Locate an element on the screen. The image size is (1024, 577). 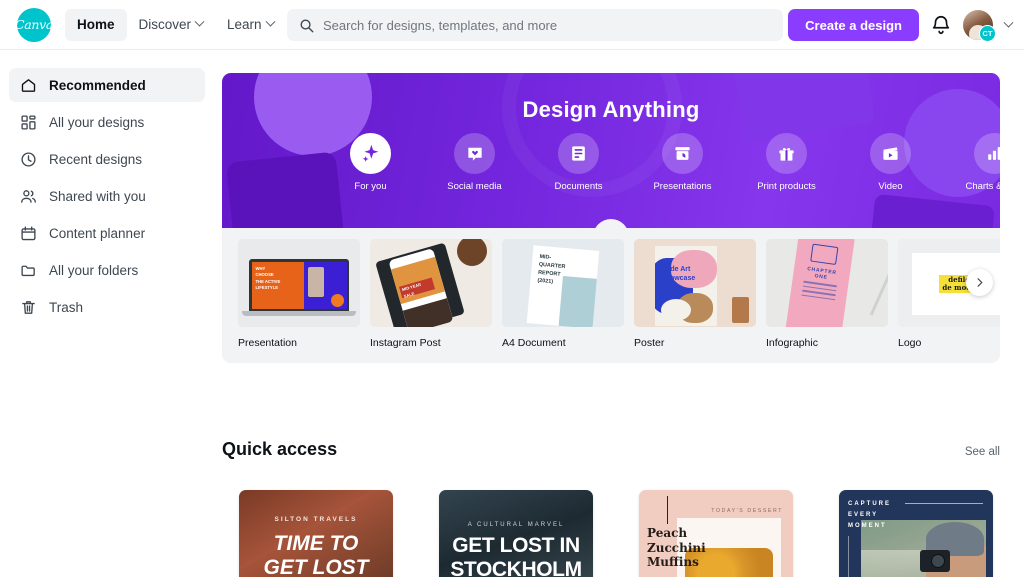
nav-item-home-label: Home is located at coordinates (96, 24).